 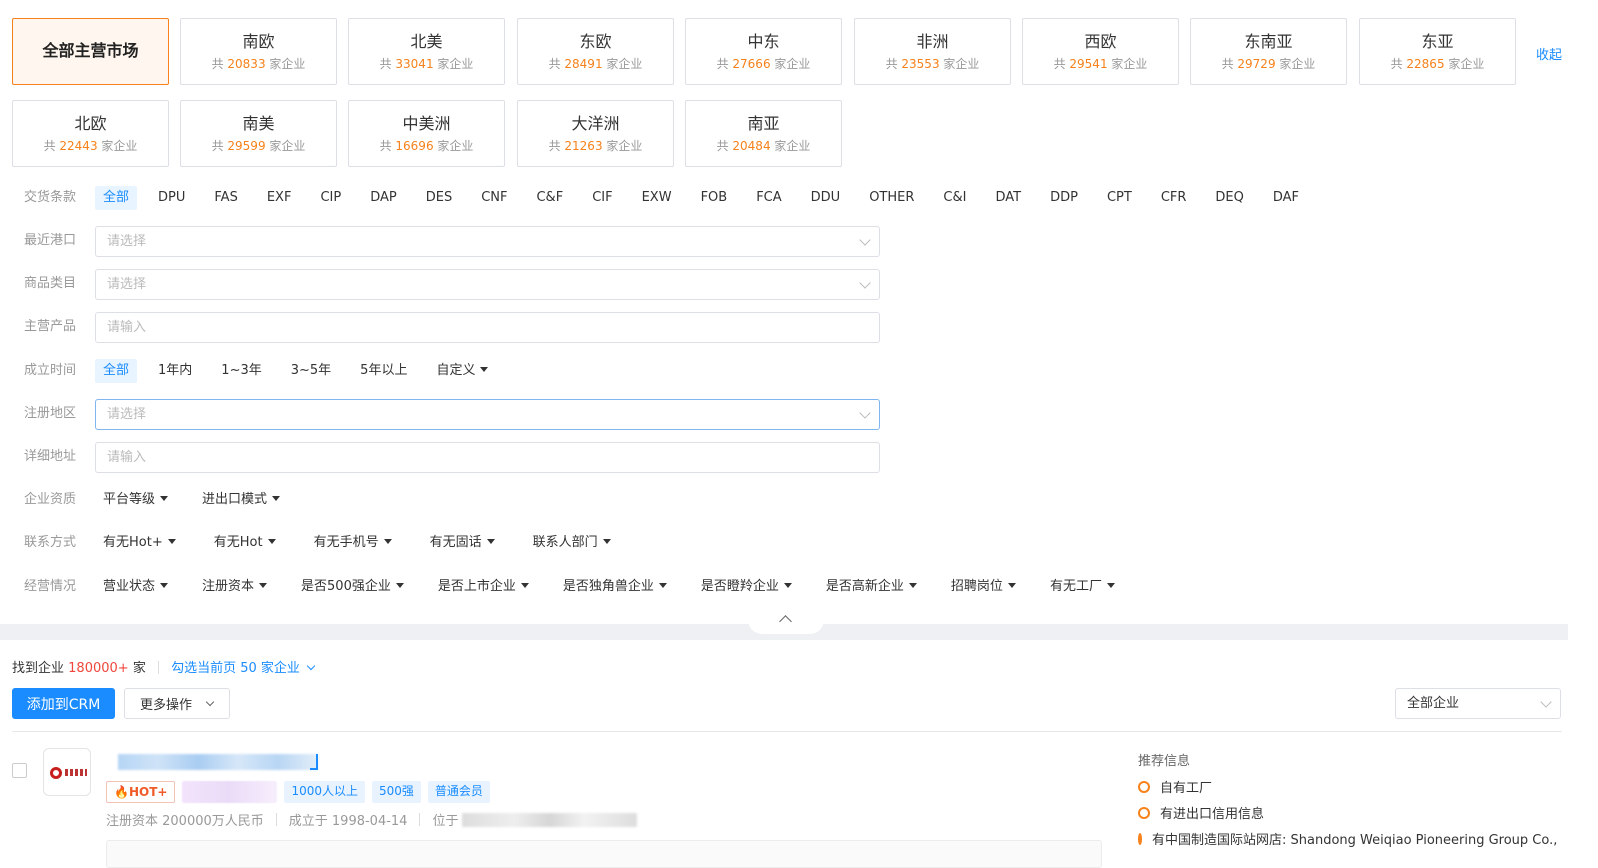 I want to click on region-card-all: 全部主营市场, so click(x=90, y=51).